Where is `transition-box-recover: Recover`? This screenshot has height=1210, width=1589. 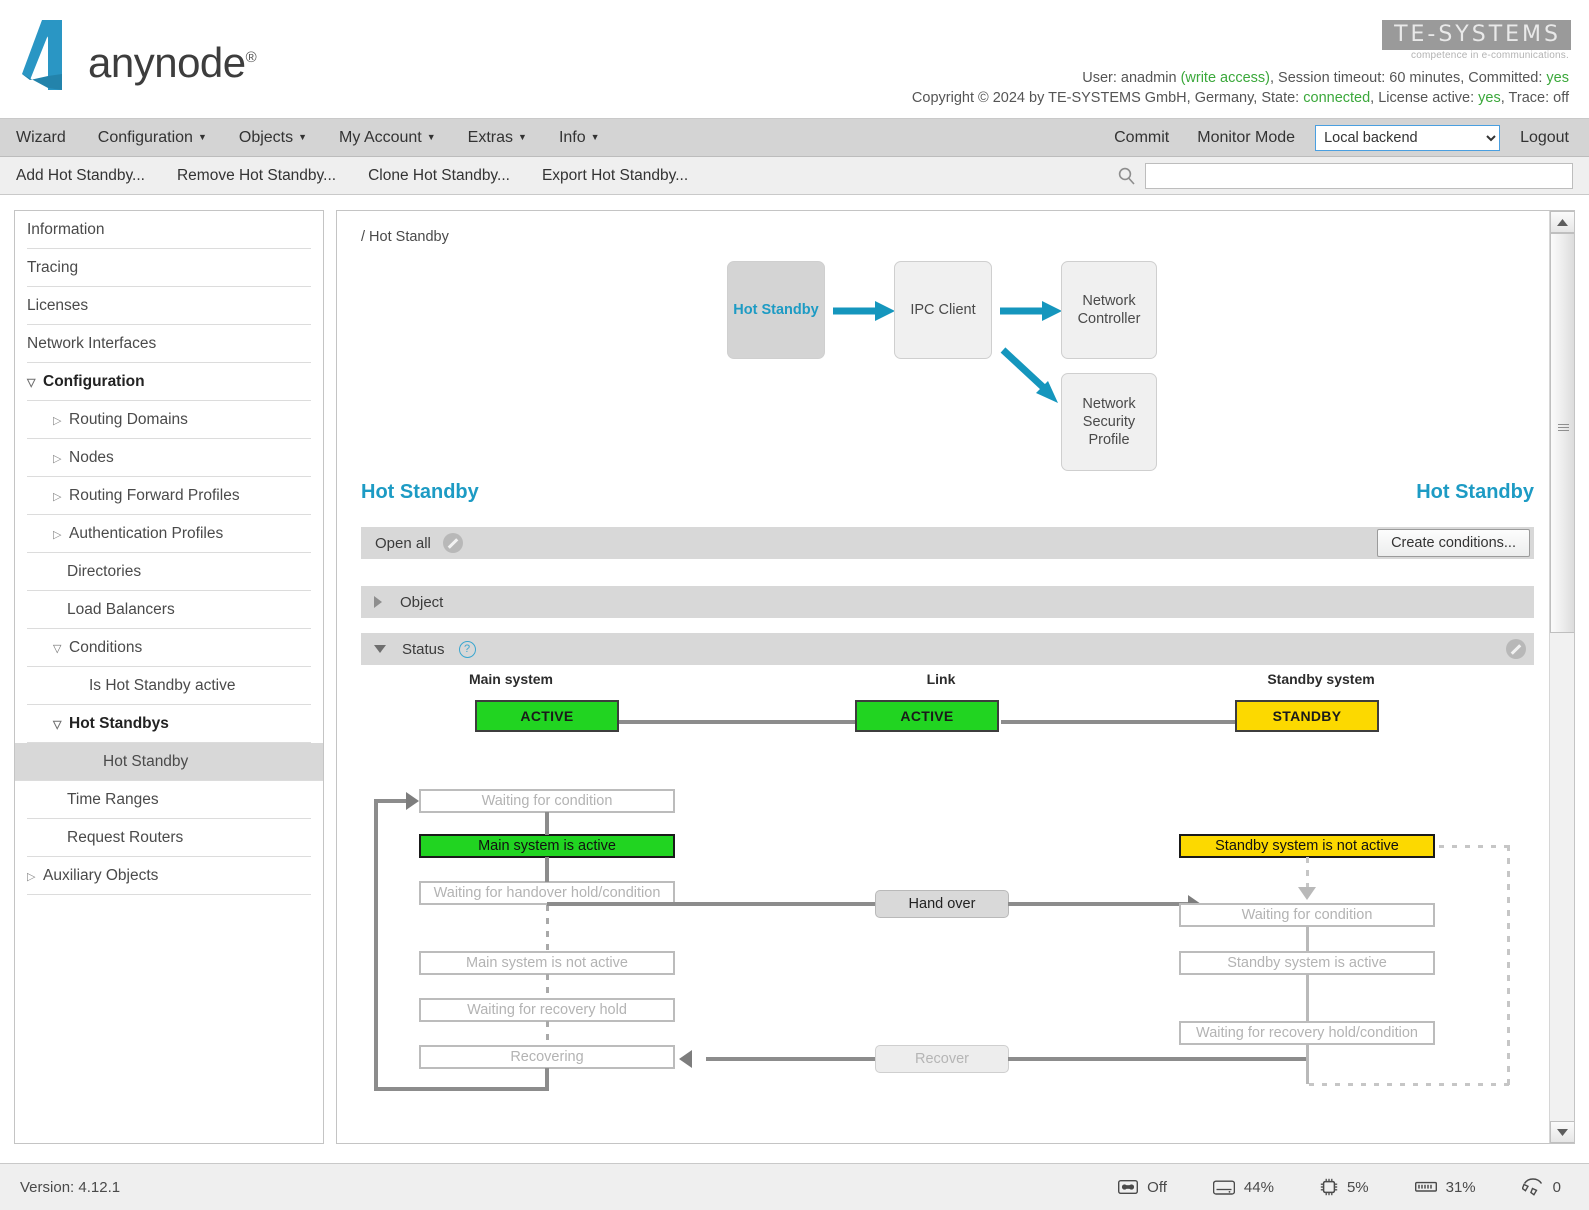
transition-box-recover: Recover is located at coordinates (942, 1059).